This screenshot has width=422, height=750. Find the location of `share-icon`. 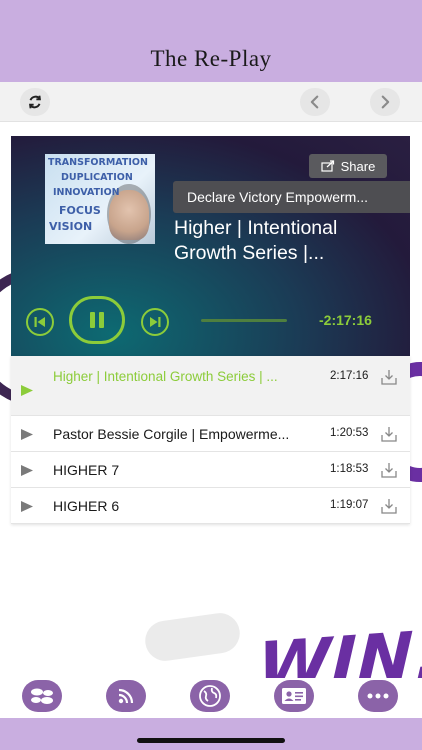

share-icon is located at coordinates (327, 166).